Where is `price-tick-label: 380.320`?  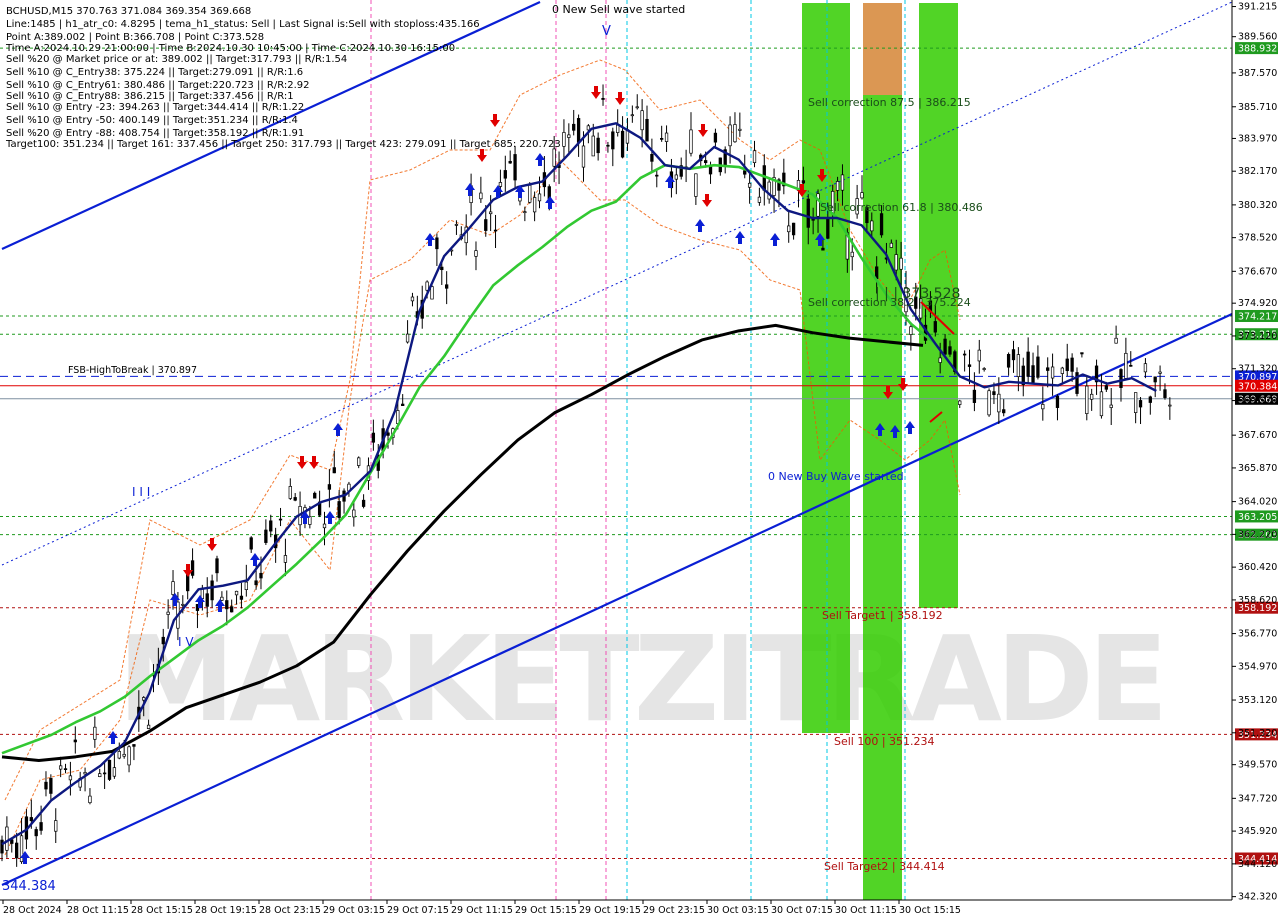 price-tick-label: 380.320 is located at coordinates (1257, 205).